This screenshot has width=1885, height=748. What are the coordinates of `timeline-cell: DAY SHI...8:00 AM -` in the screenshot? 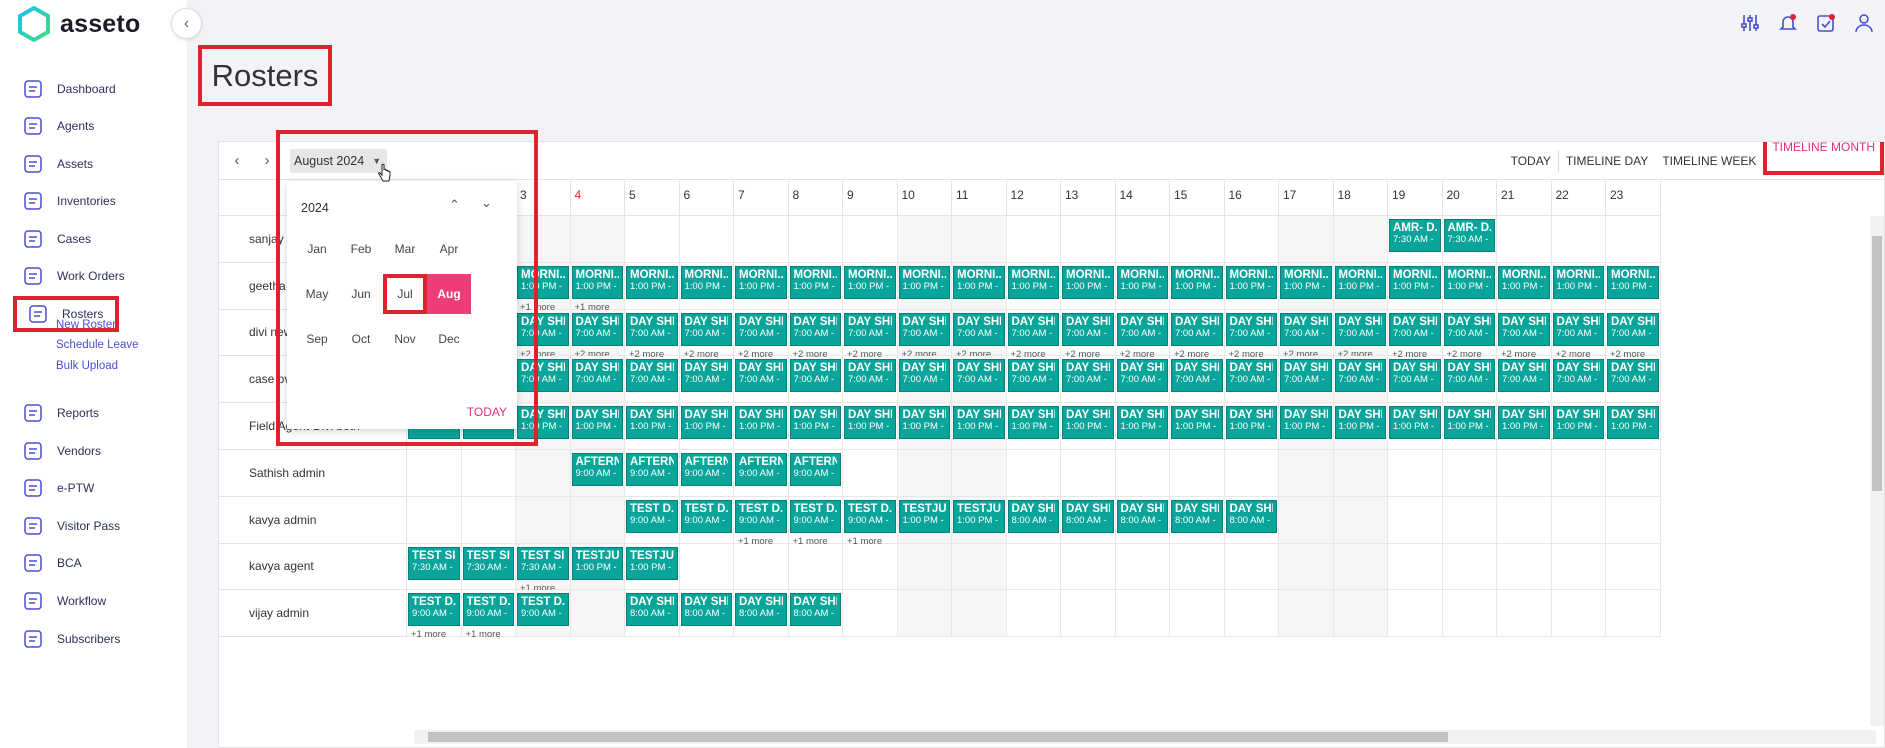 It's located at (761, 614).